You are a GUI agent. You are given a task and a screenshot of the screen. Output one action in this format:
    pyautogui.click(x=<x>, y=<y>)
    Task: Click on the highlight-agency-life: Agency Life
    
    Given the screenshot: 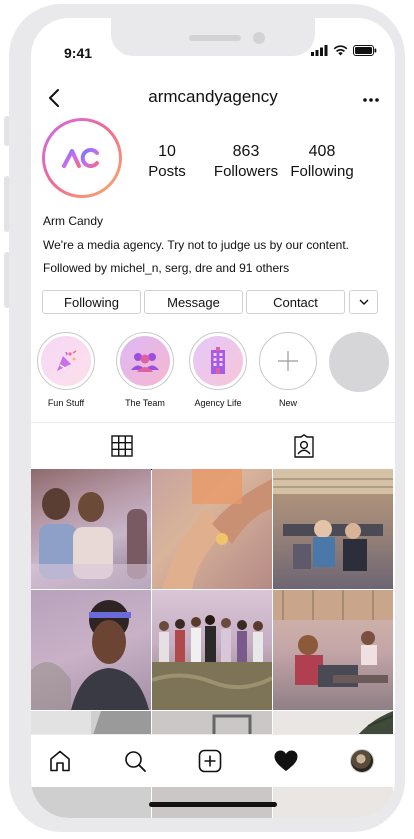 What is the action you would take?
    pyautogui.click(x=218, y=370)
    